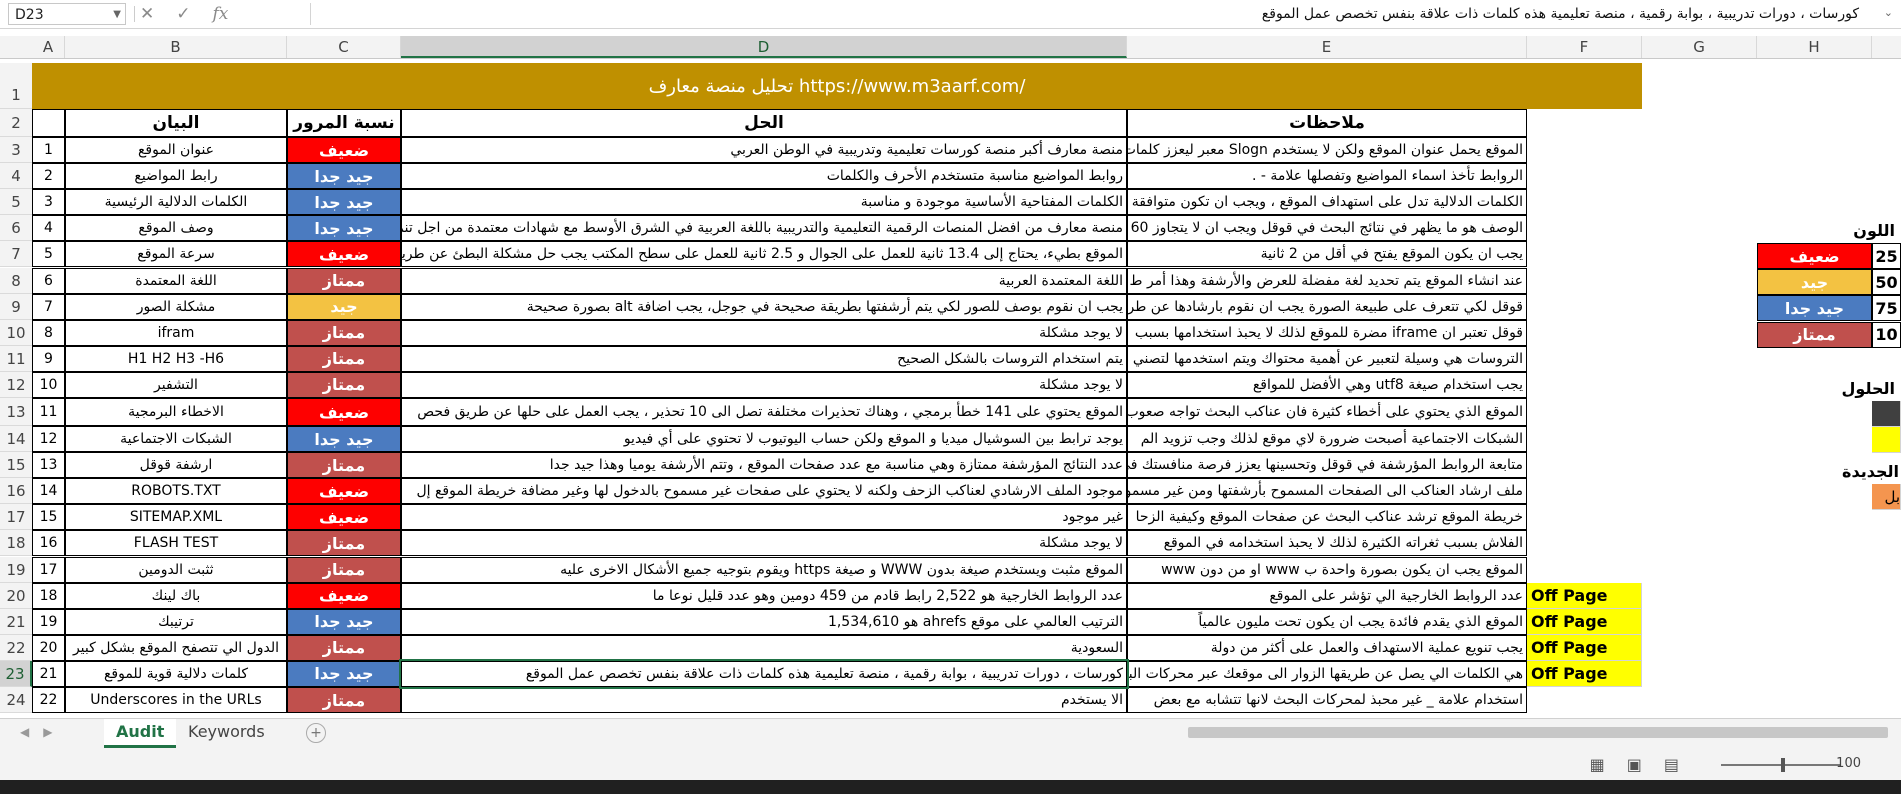 The width and height of the screenshot is (1901, 794). I want to click on column-header-b: B, so click(176, 47).